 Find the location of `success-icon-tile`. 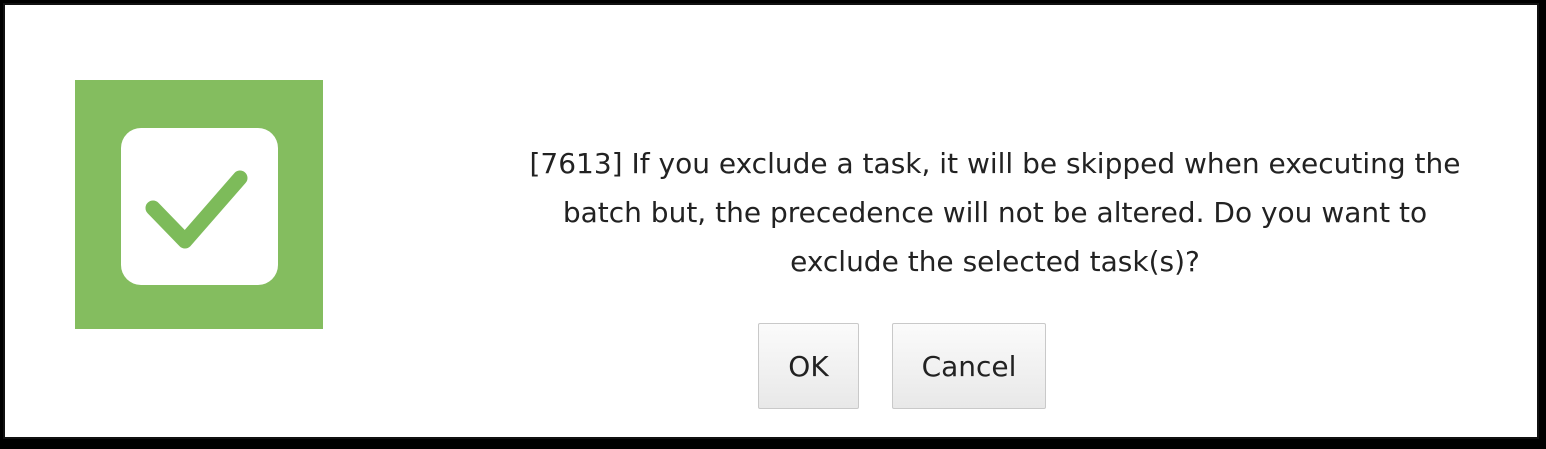

success-icon-tile is located at coordinates (199, 204).